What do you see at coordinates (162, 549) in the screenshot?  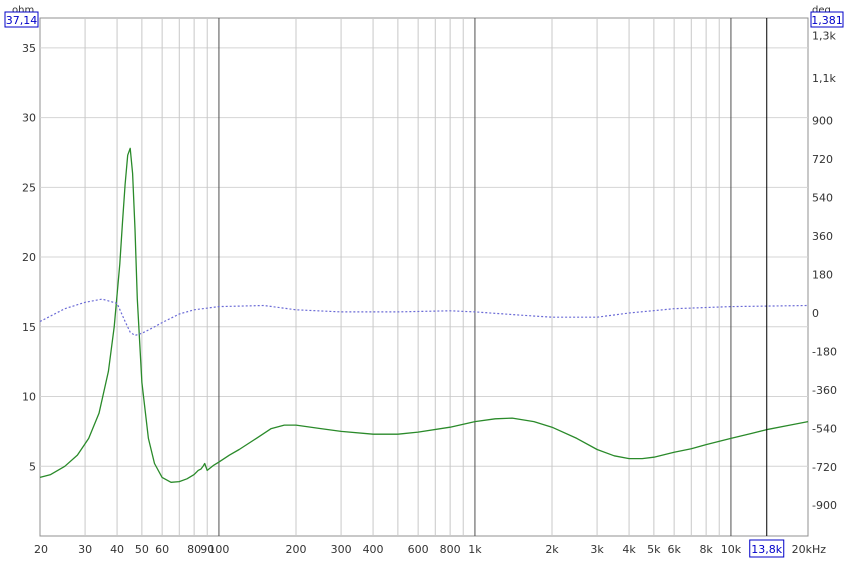 I see `x-tick-label: 60` at bounding box center [162, 549].